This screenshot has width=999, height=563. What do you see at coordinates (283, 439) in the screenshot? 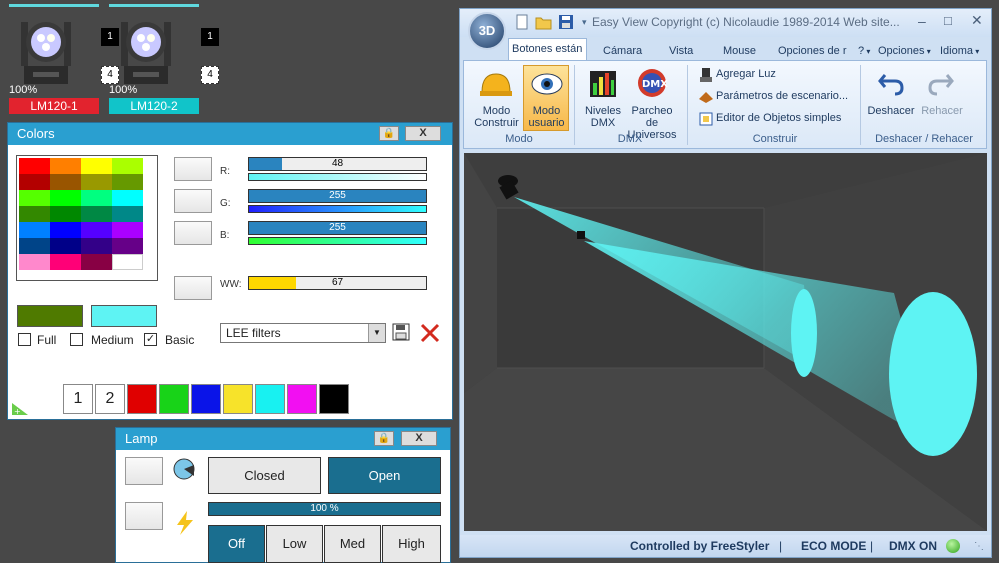
I see `lamp-panel-titlebar: Lamp 🔒 X` at bounding box center [283, 439].